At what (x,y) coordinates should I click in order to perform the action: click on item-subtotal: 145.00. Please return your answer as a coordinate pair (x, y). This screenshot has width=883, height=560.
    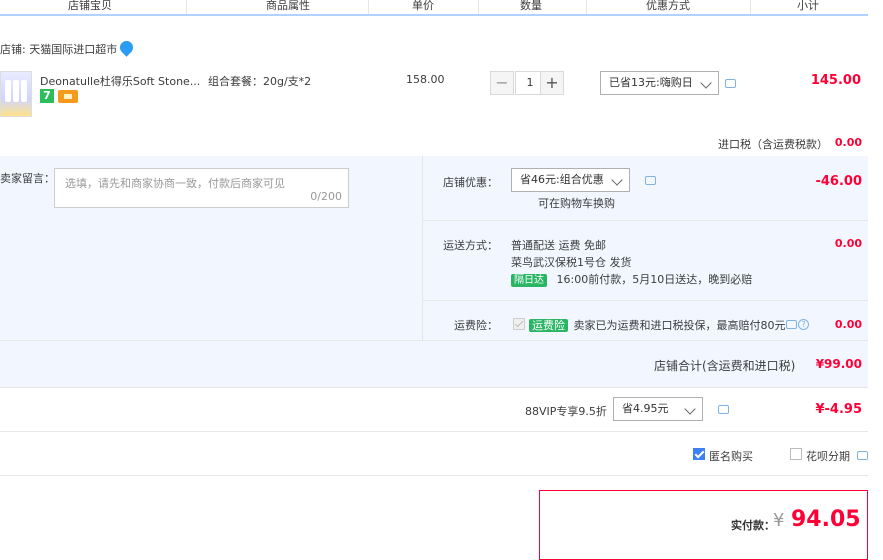
    Looking at the image, I should click on (835, 80).